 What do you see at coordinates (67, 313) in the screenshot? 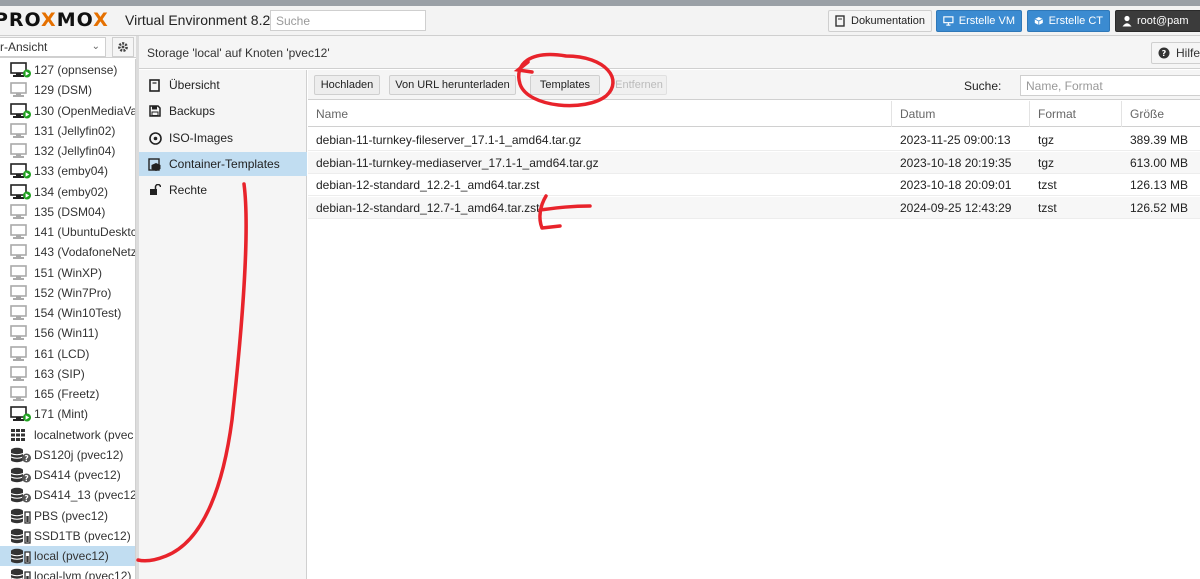
I see `tree-item-154-win10test: 154 (Win10Test)` at bounding box center [67, 313].